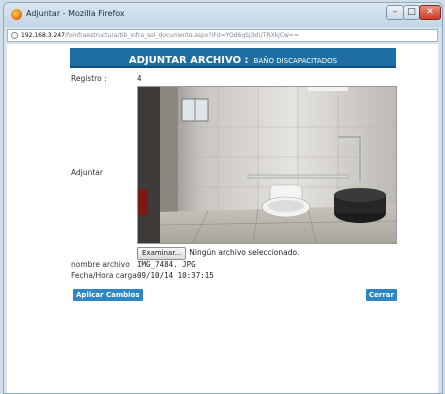  What do you see at coordinates (166, 264) in the screenshot?
I see `nombre-archivo-value: IMG_7484. JPG` at bounding box center [166, 264].